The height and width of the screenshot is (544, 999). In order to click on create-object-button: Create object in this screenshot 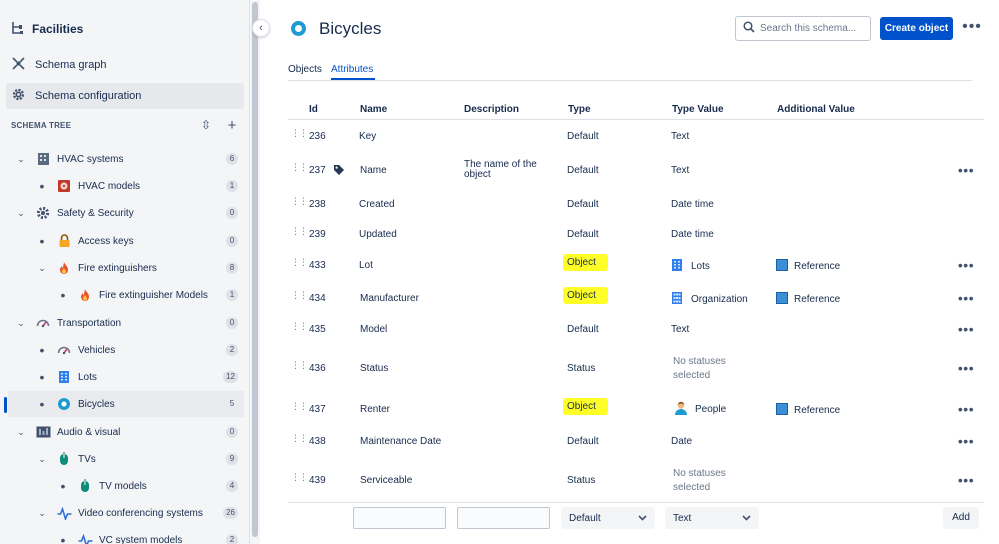, I will do `click(916, 28)`.